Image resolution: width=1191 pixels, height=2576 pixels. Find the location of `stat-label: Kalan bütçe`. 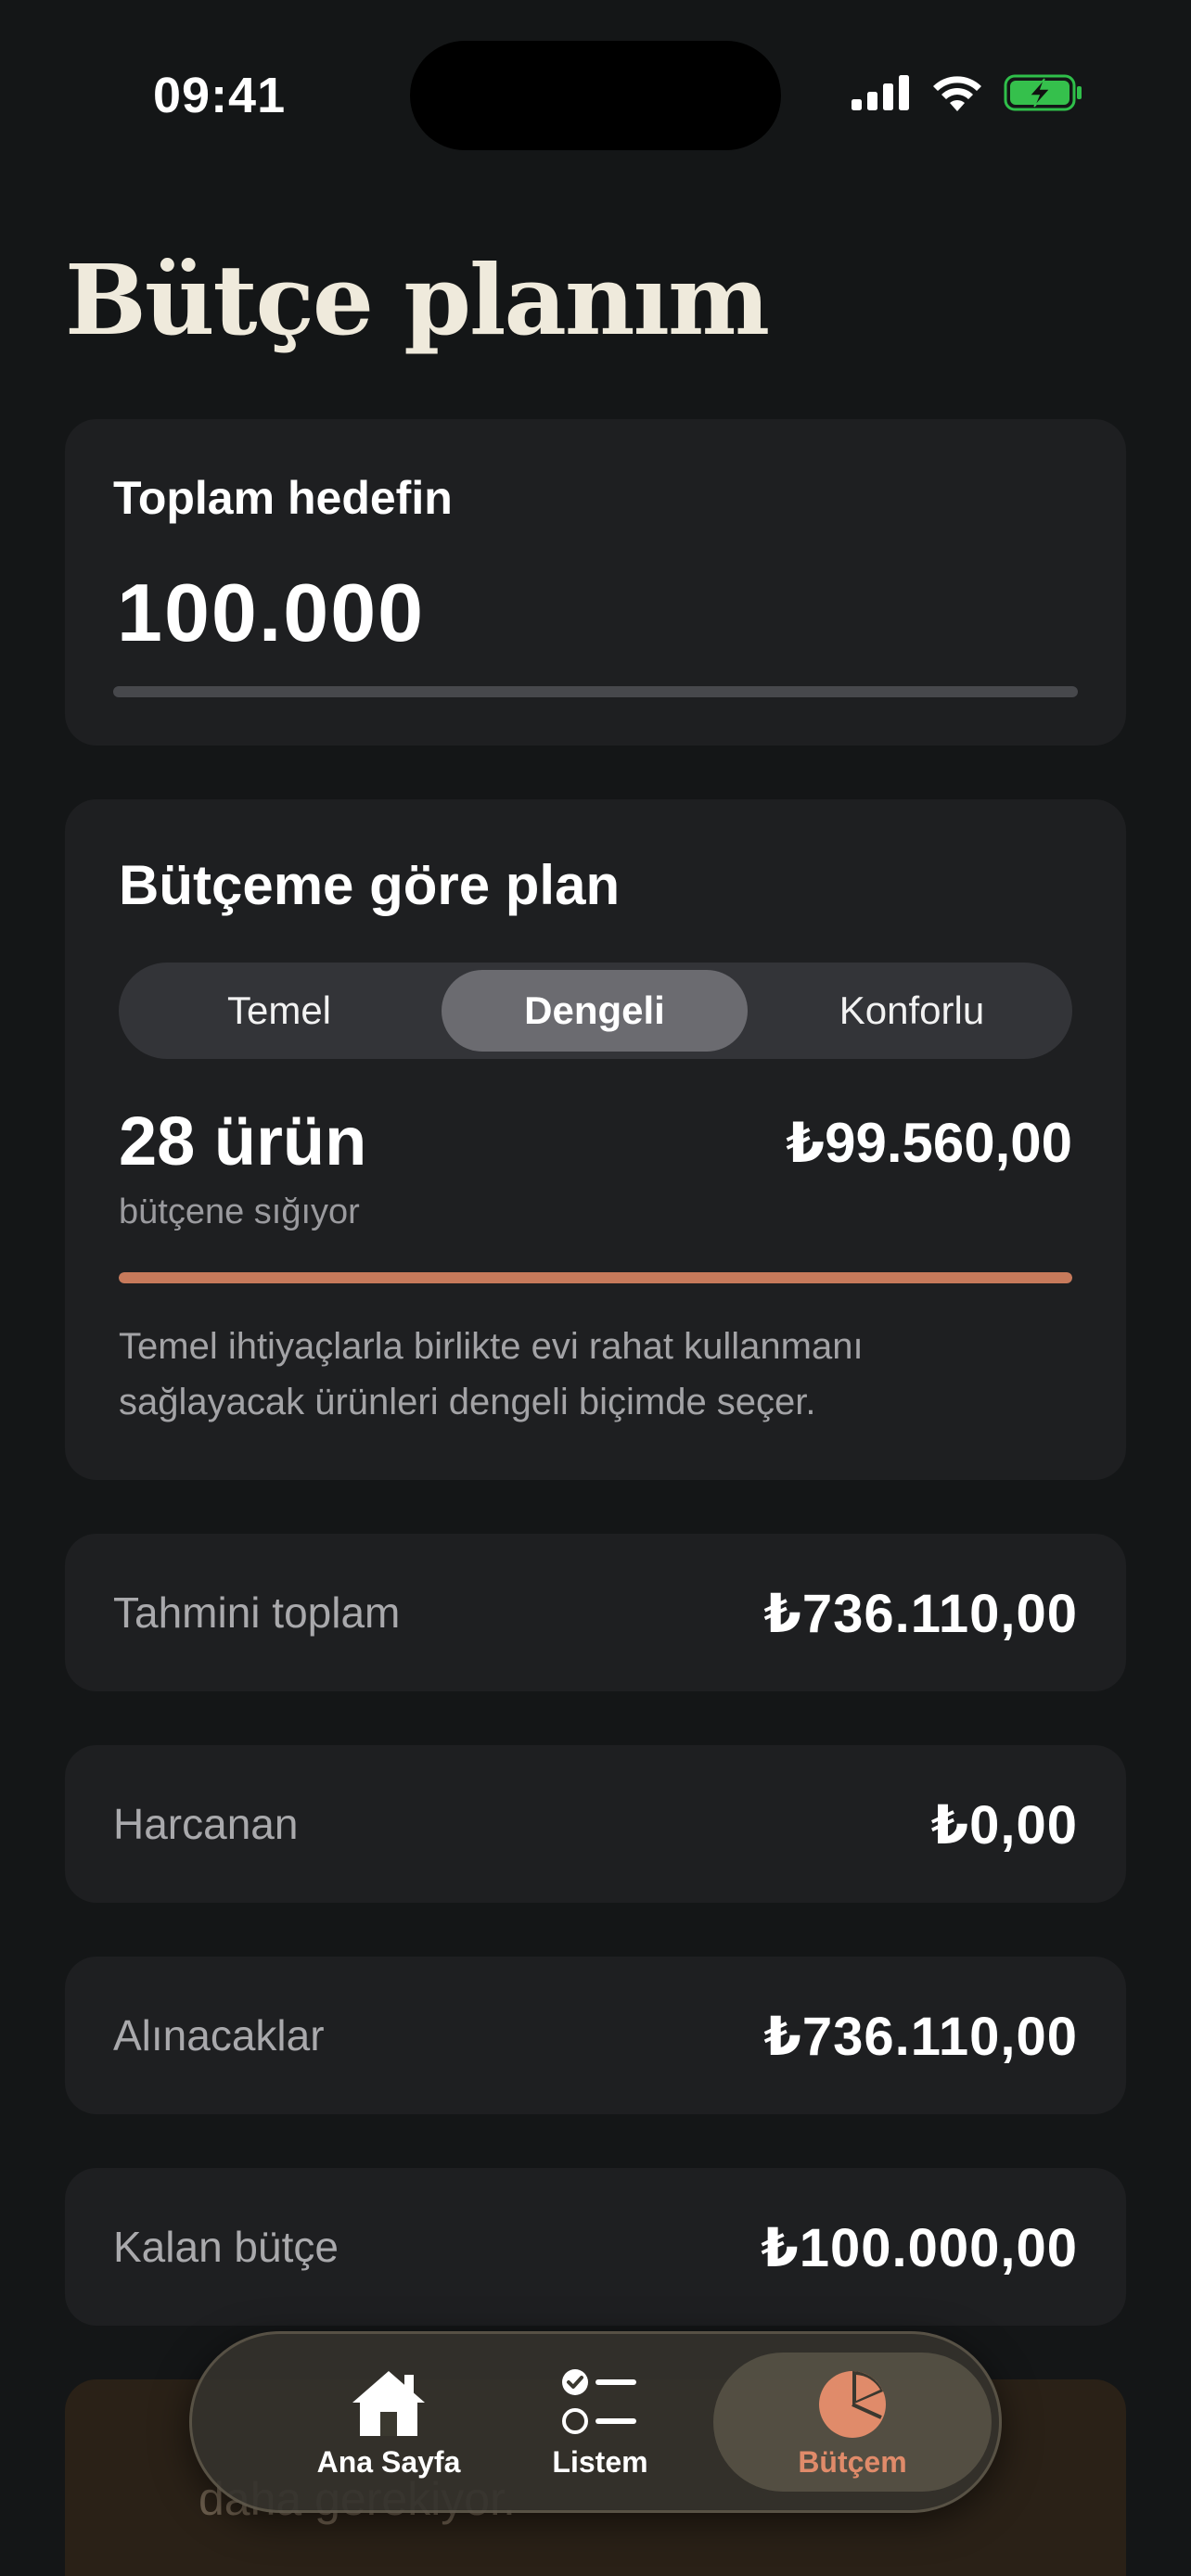

stat-label: Kalan bütçe is located at coordinates (226, 2247).